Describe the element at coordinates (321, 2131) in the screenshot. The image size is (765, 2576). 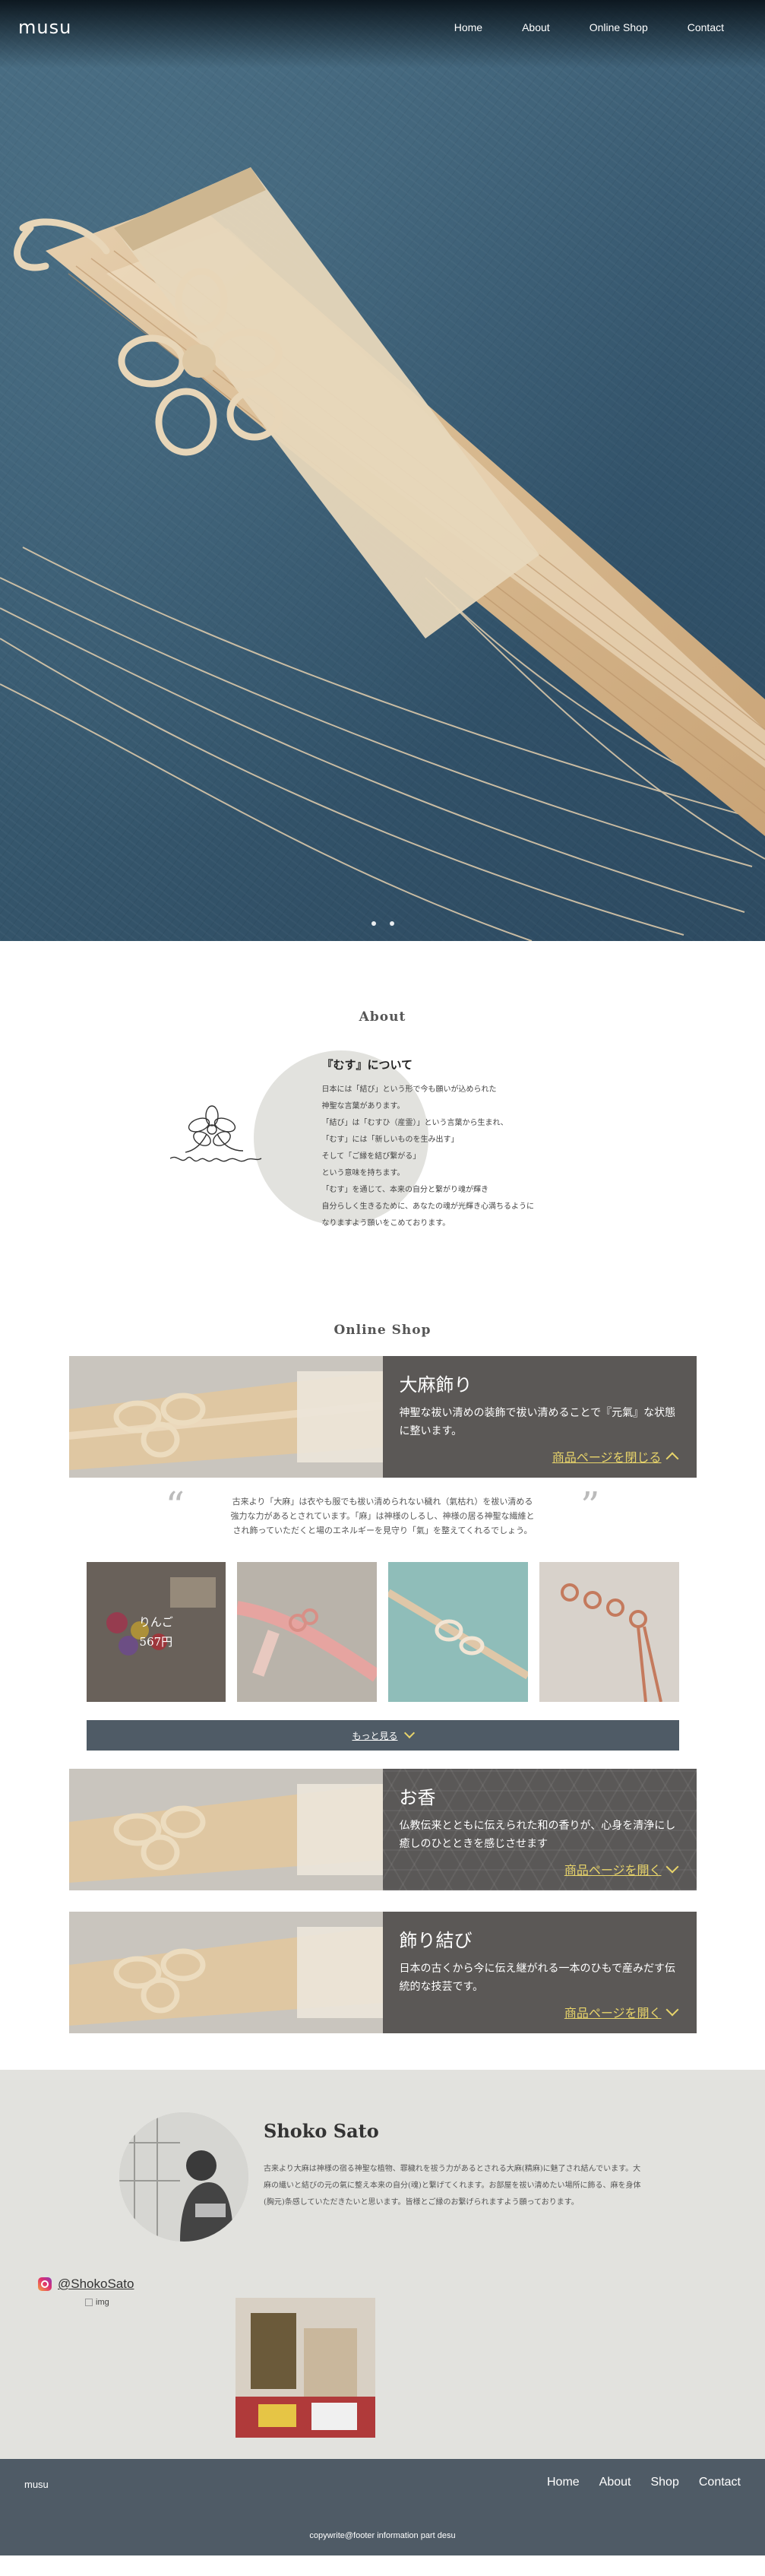
I see `profile-name: Shoko Sato` at that location.